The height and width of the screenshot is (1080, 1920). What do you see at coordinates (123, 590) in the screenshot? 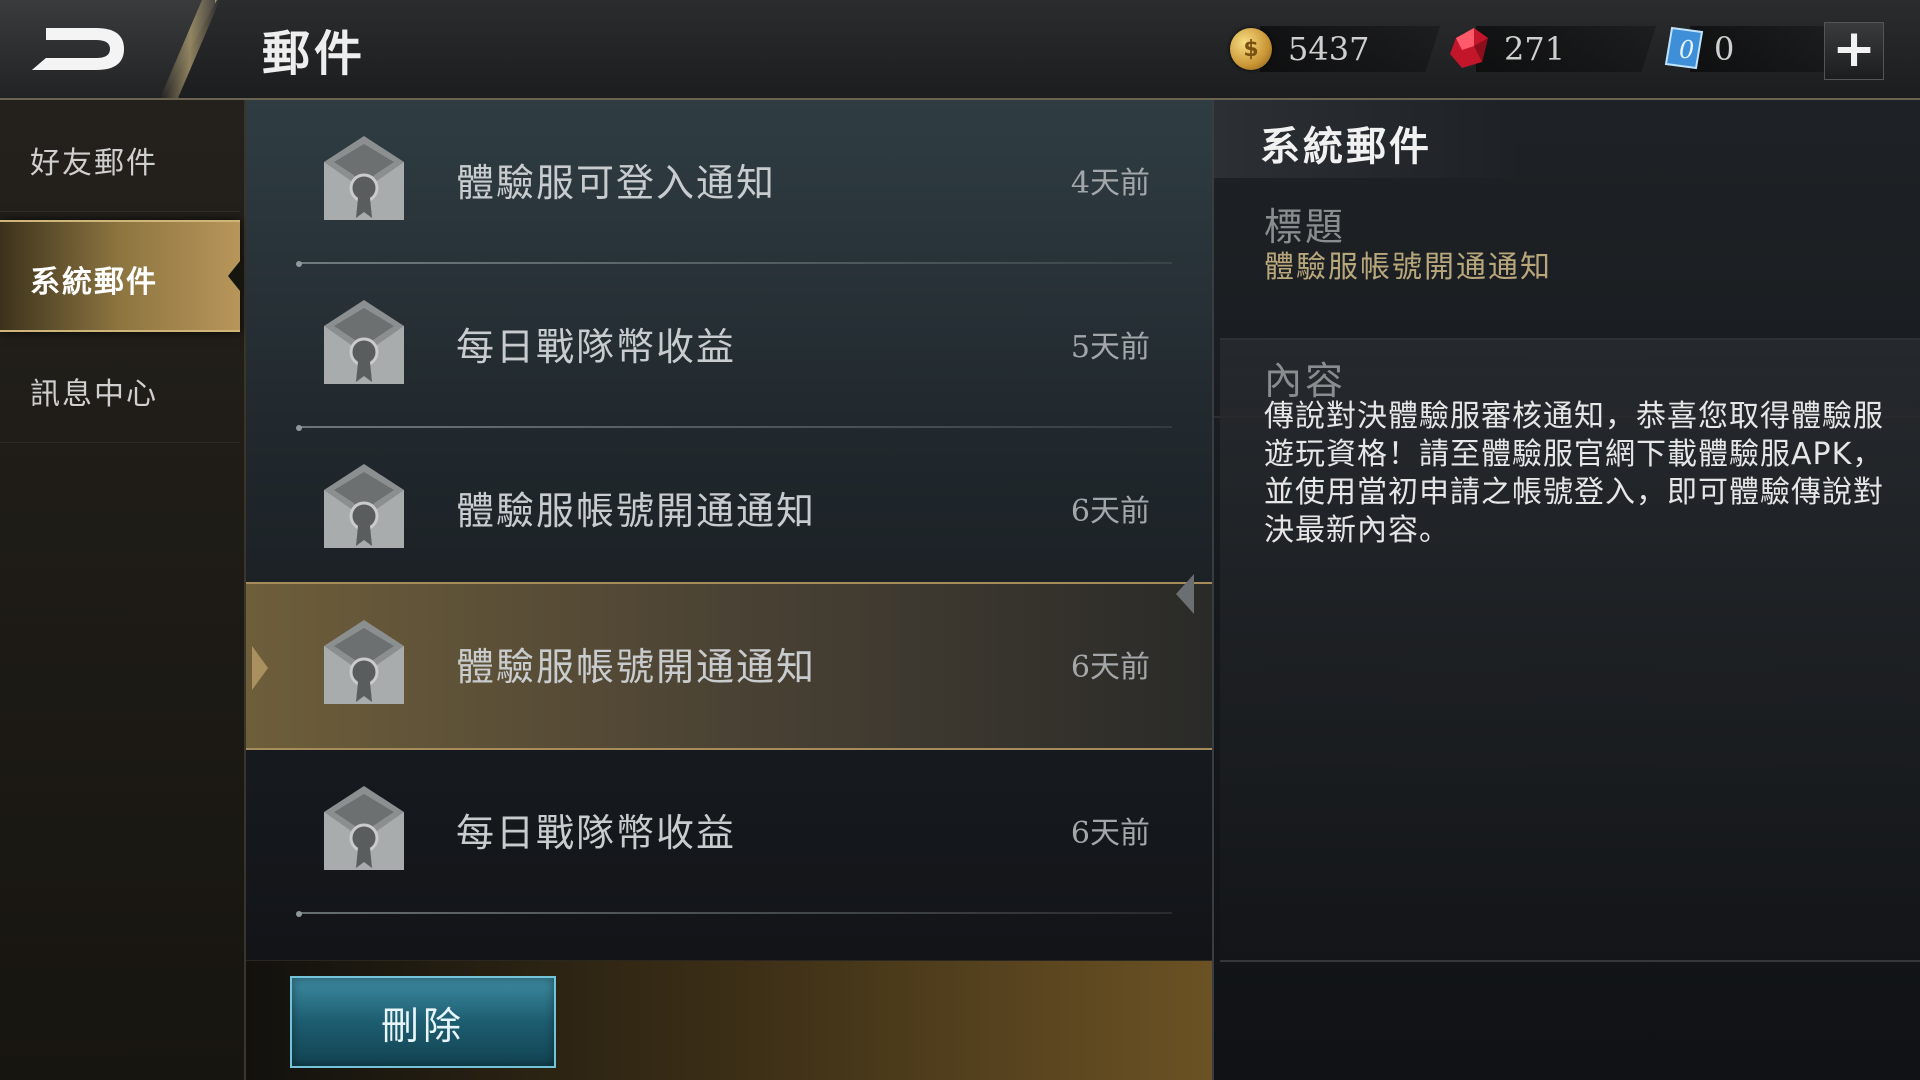
I see `mail-category-sidebar: 好友郵件 系統郵件 訊息中心` at bounding box center [123, 590].